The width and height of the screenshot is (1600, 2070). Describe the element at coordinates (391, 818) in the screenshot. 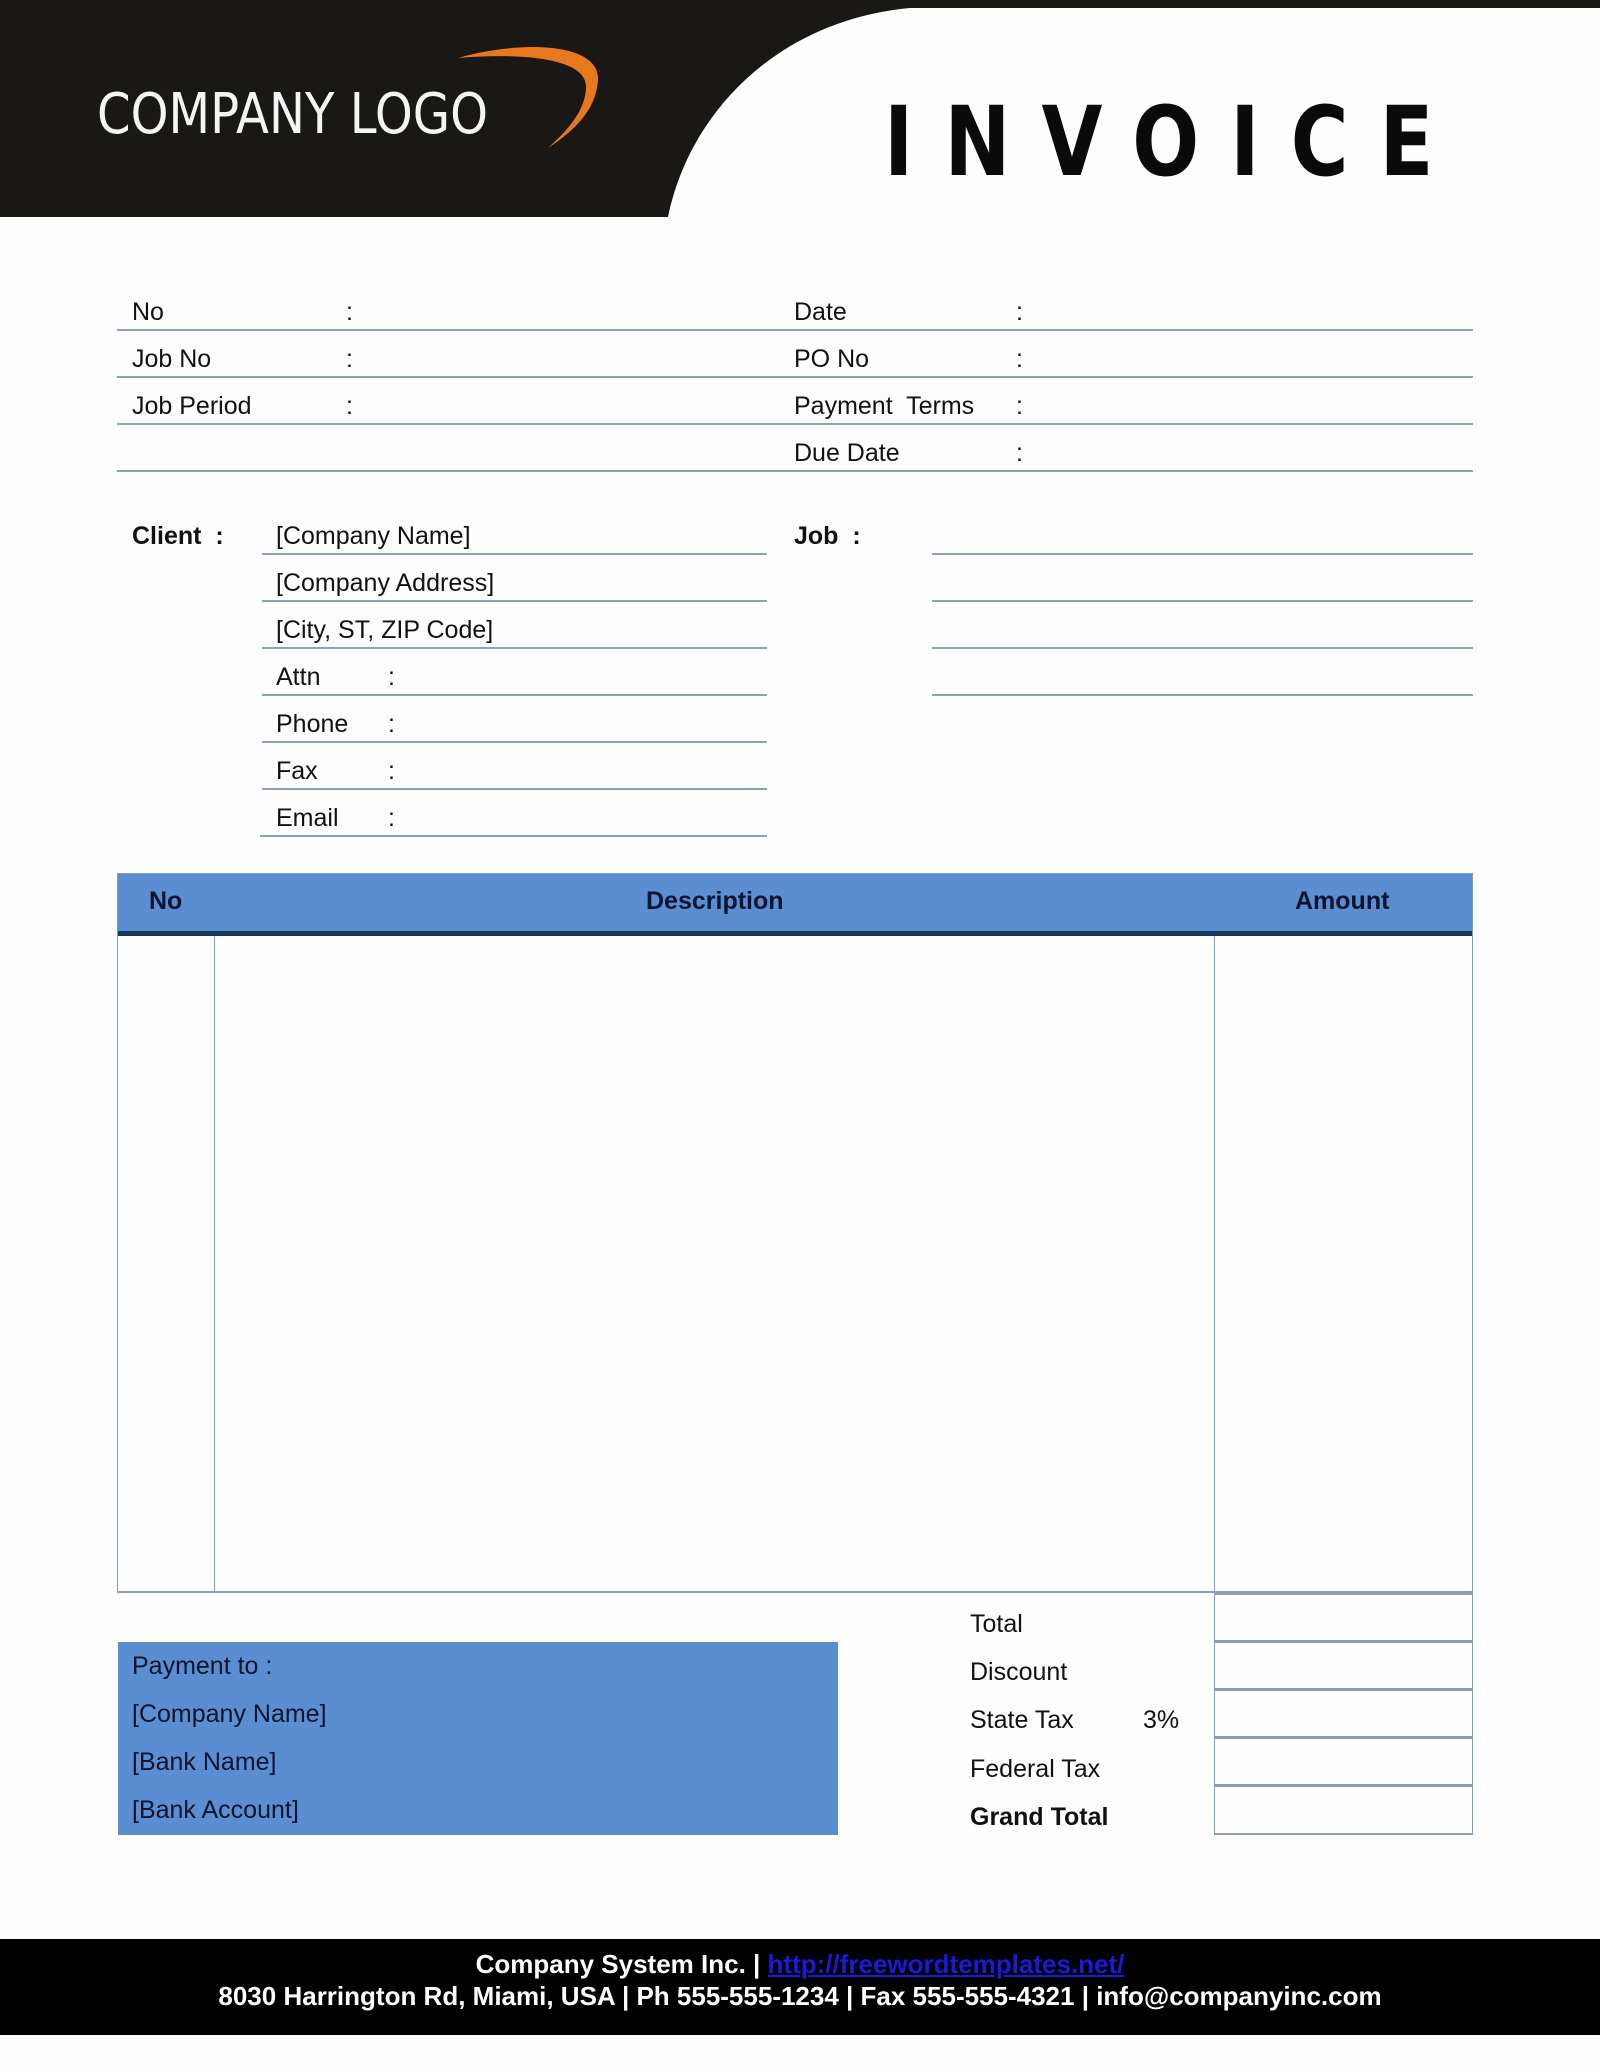

I see `client-email-colon: :` at that location.